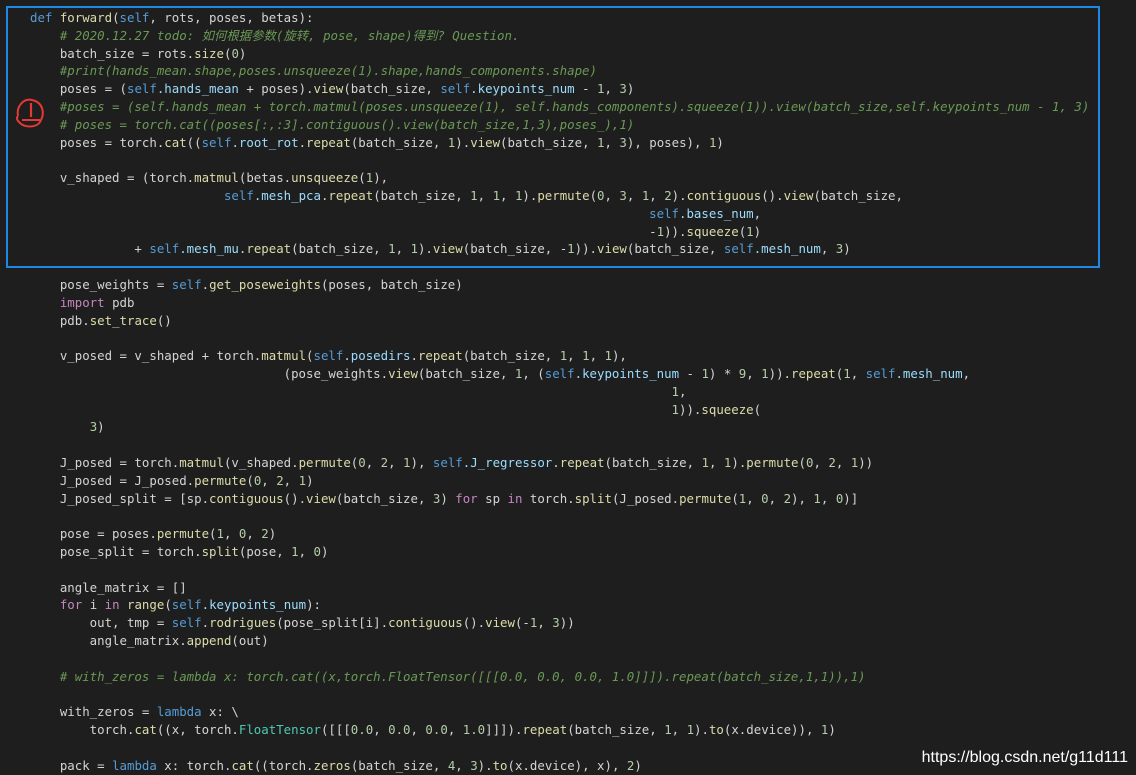 The height and width of the screenshot is (775, 1136). I want to click on code-token: lambda, so click(179, 712).